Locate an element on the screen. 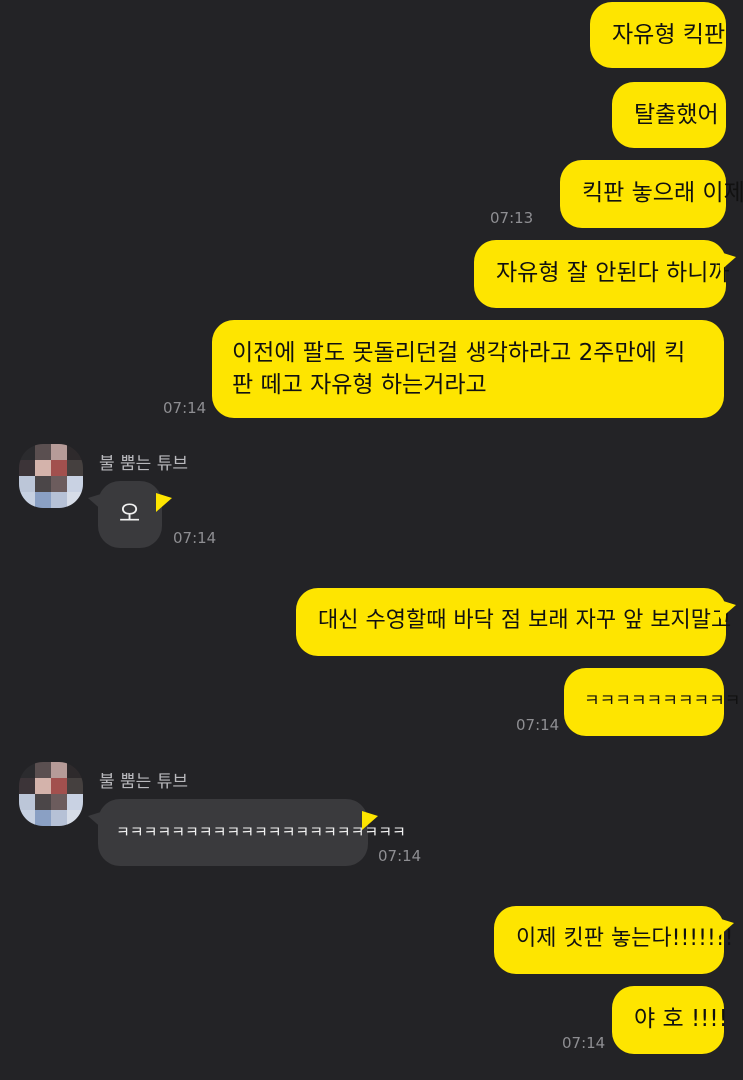 This screenshot has width=743, height=1080. message-text: 자유형 킥판 is located at coordinates (669, 35).